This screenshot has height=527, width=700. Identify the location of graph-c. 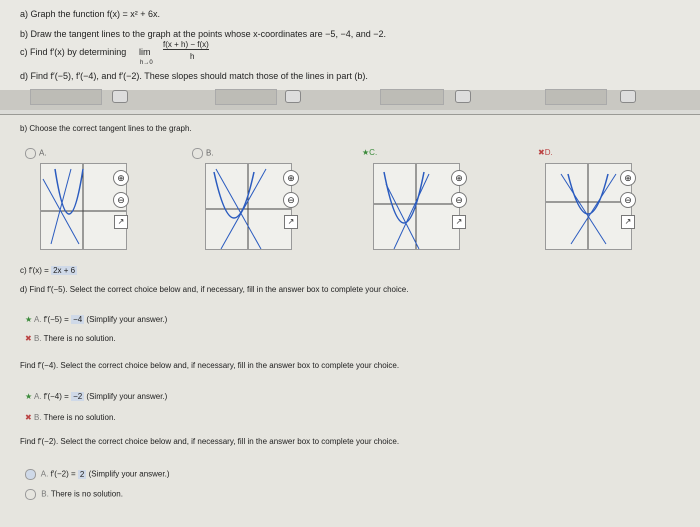
(416, 206).